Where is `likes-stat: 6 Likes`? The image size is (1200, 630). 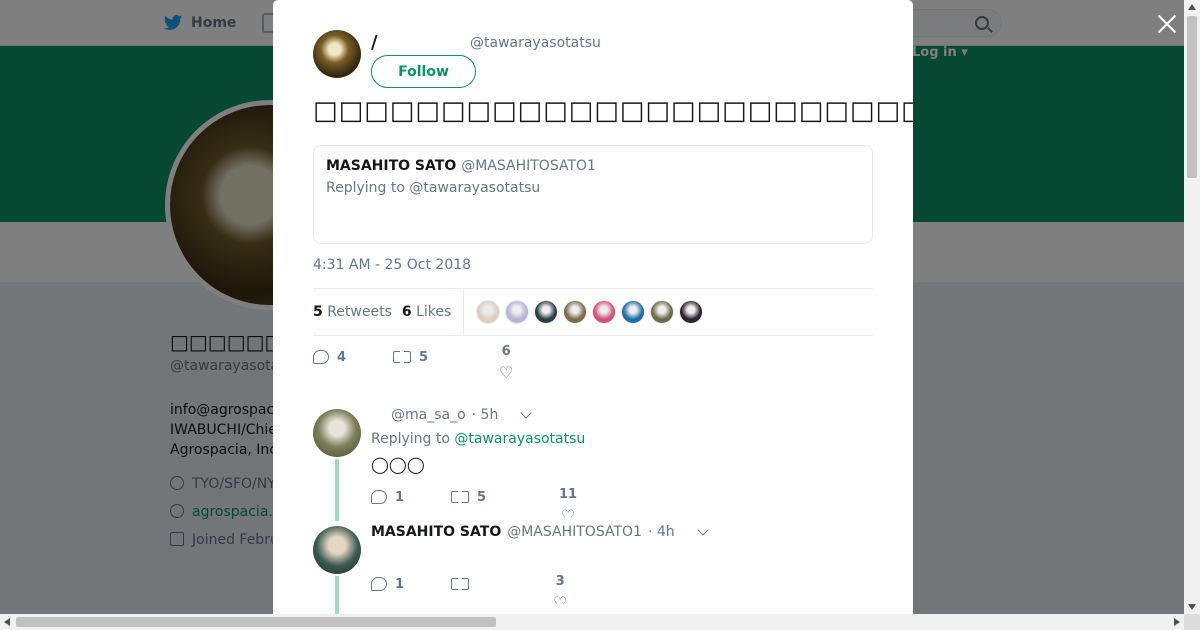
likes-stat: 6 Likes is located at coordinates (426, 312).